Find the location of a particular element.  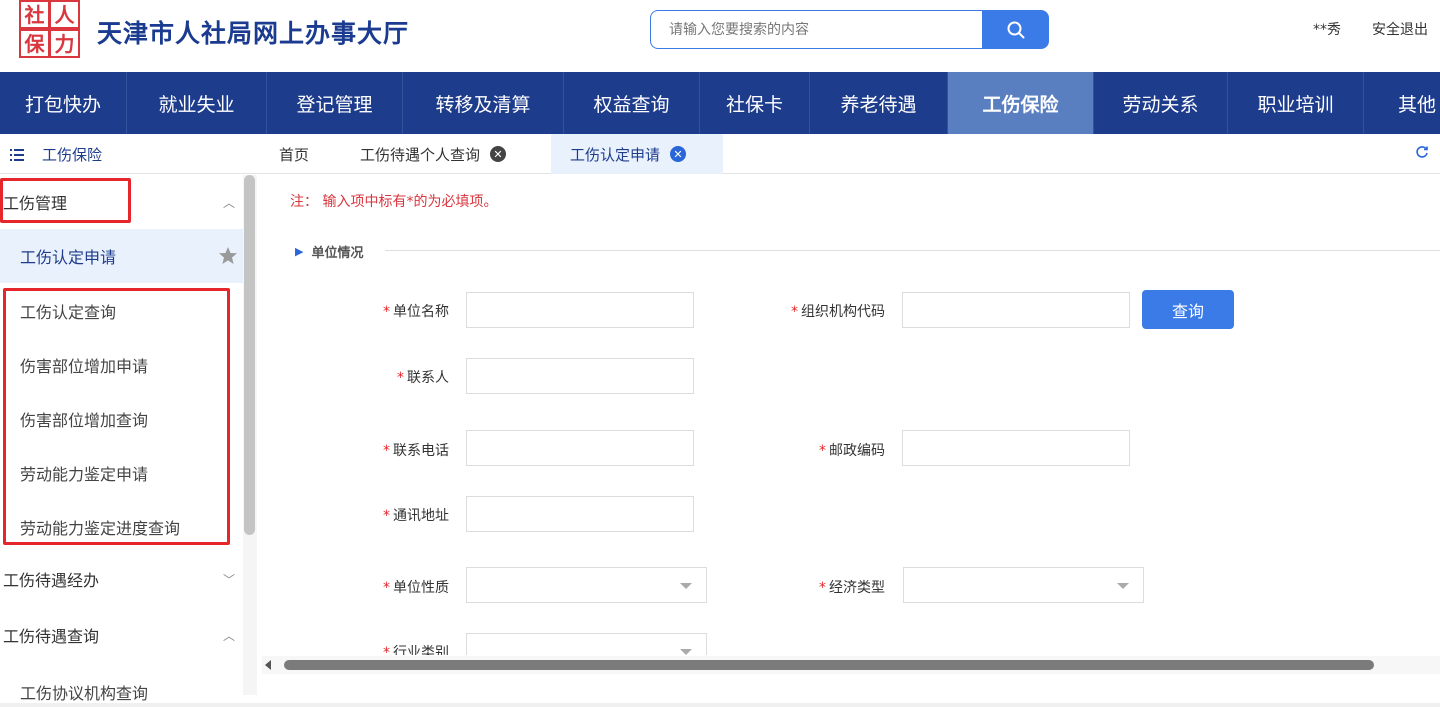

sidebar-item-label: 伤害部位增加查询 is located at coordinates (84, 420).